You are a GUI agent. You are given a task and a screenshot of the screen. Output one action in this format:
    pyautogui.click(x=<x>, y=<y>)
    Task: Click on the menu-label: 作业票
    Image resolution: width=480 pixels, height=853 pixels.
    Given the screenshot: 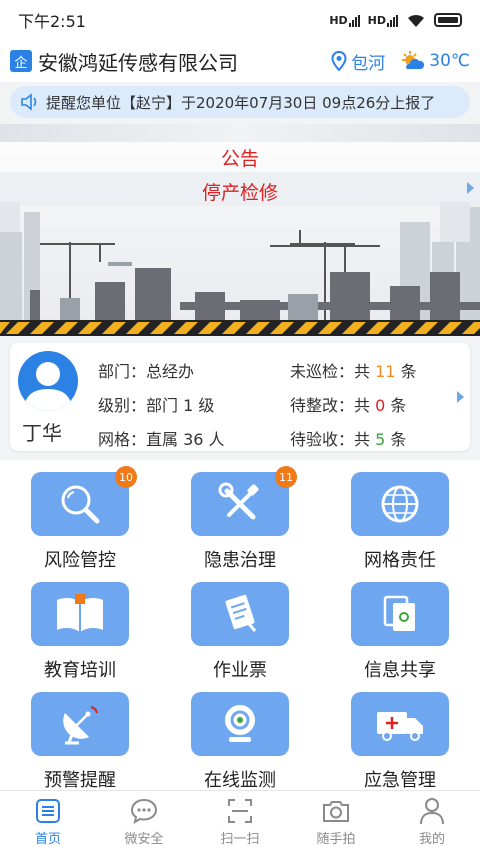 What is the action you would take?
    pyautogui.click(x=240, y=670)
    